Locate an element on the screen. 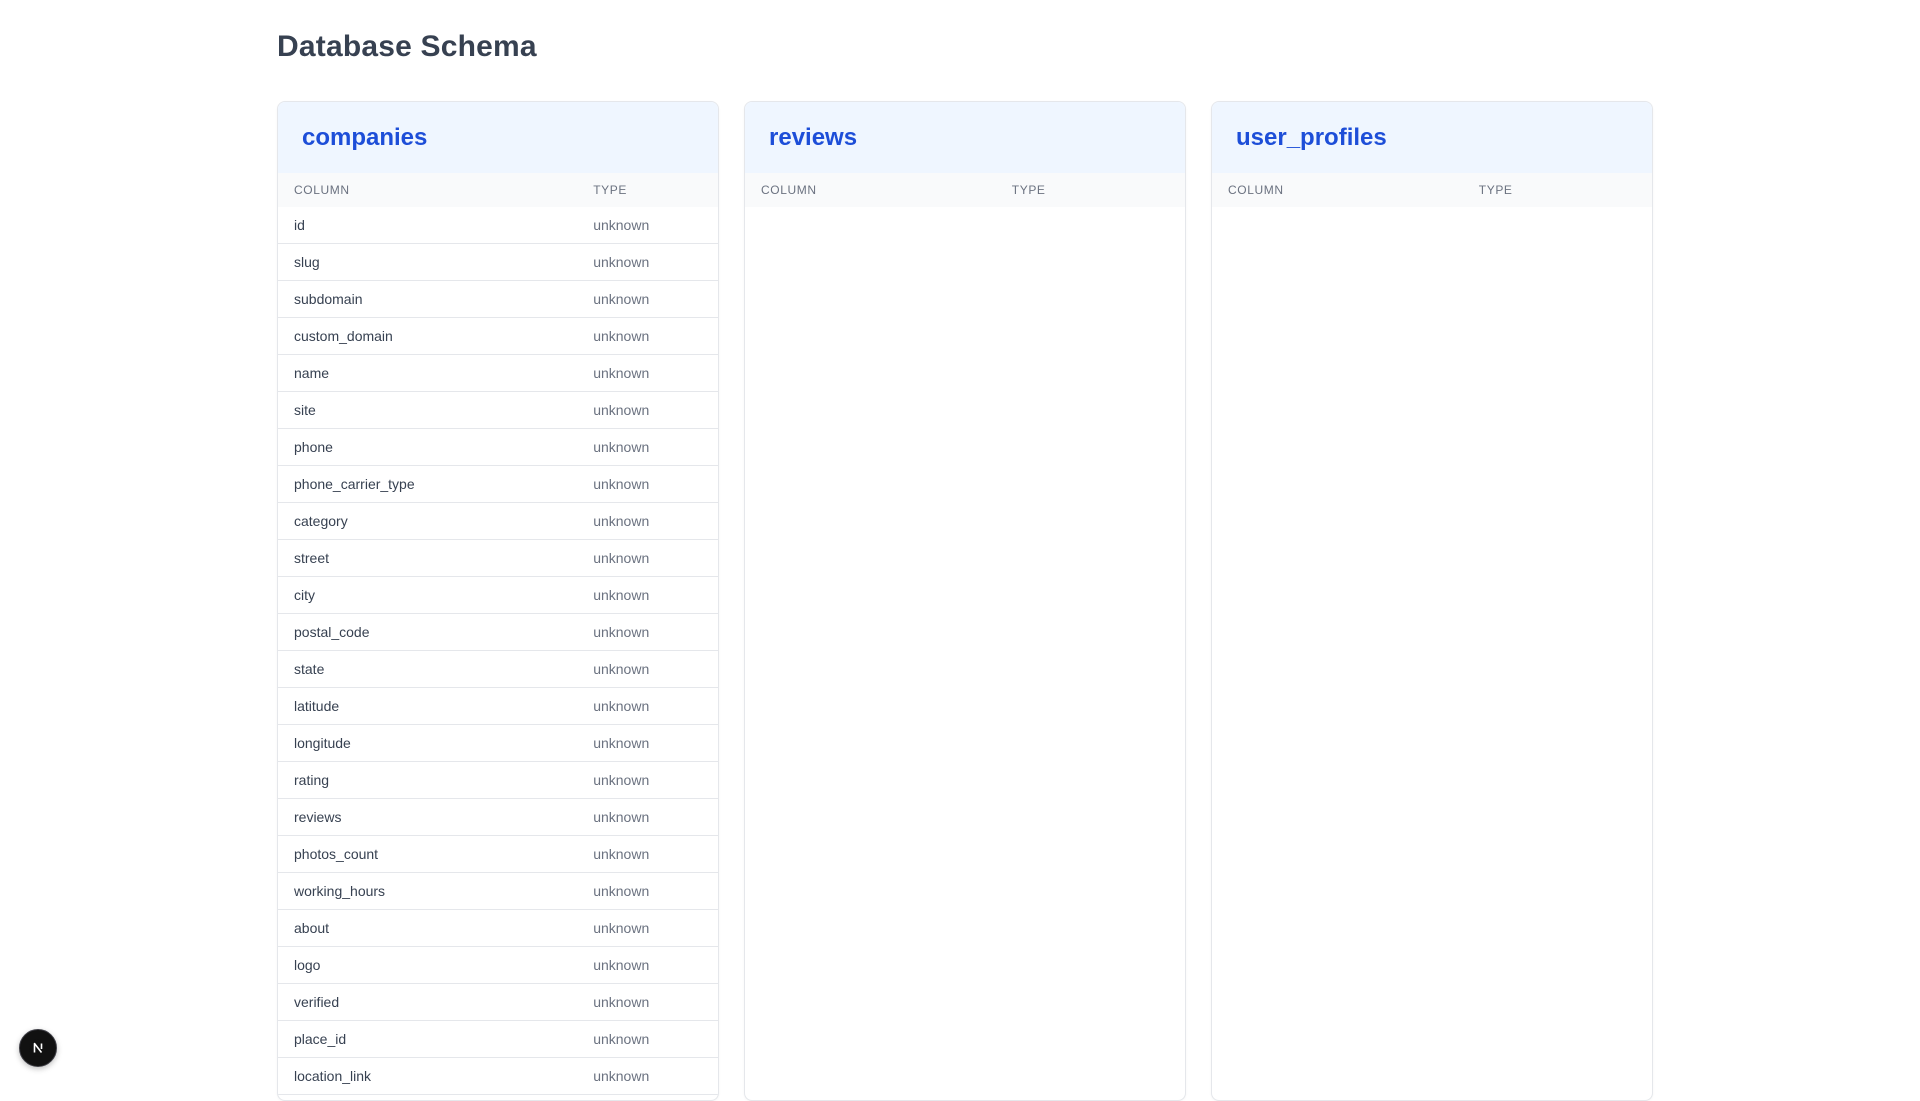 The width and height of the screenshot is (1920, 1101). column-name-cell: latitude is located at coordinates (428, 706).